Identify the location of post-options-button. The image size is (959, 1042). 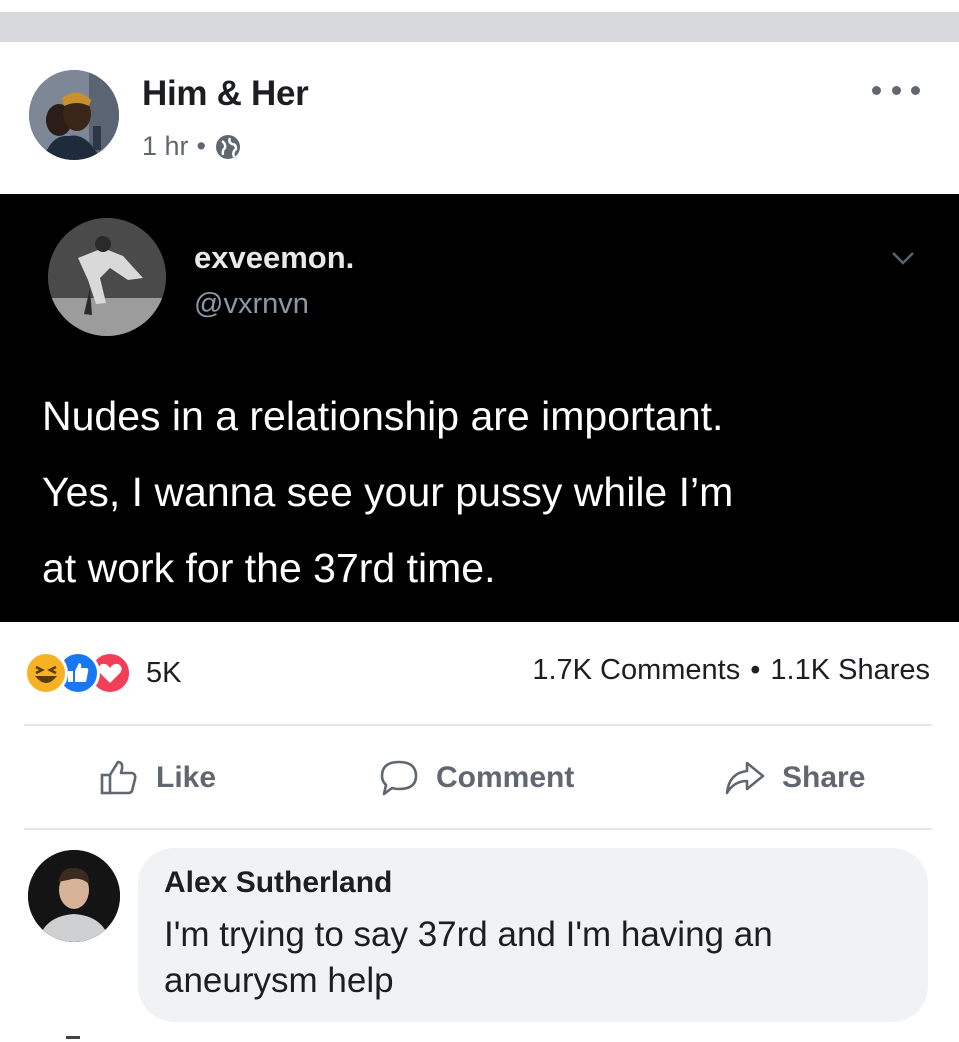
(896, 90).